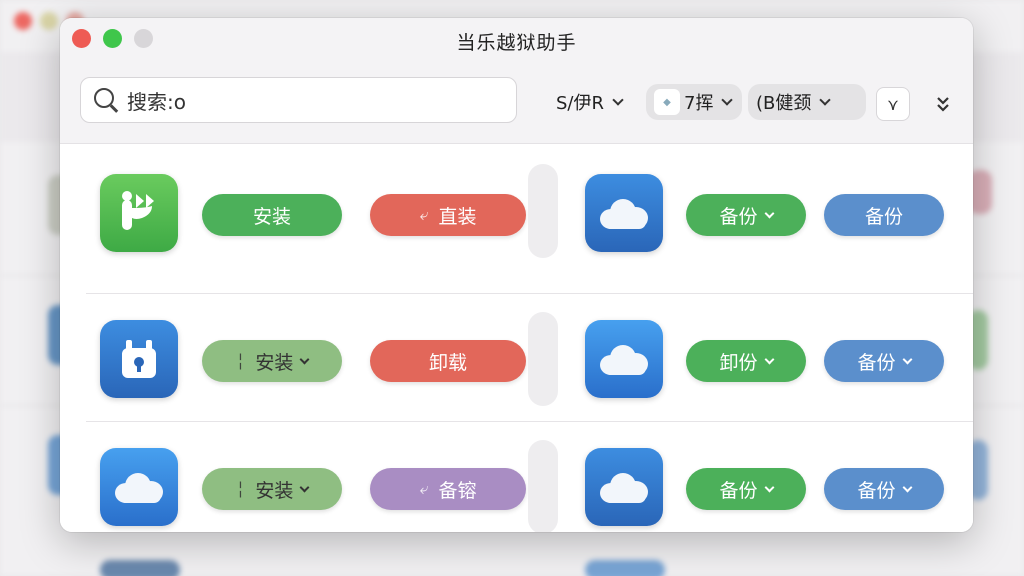 The width and height of the screenshot is (1024, 576). I want to click on install-button: 安装, so click(272, 215).